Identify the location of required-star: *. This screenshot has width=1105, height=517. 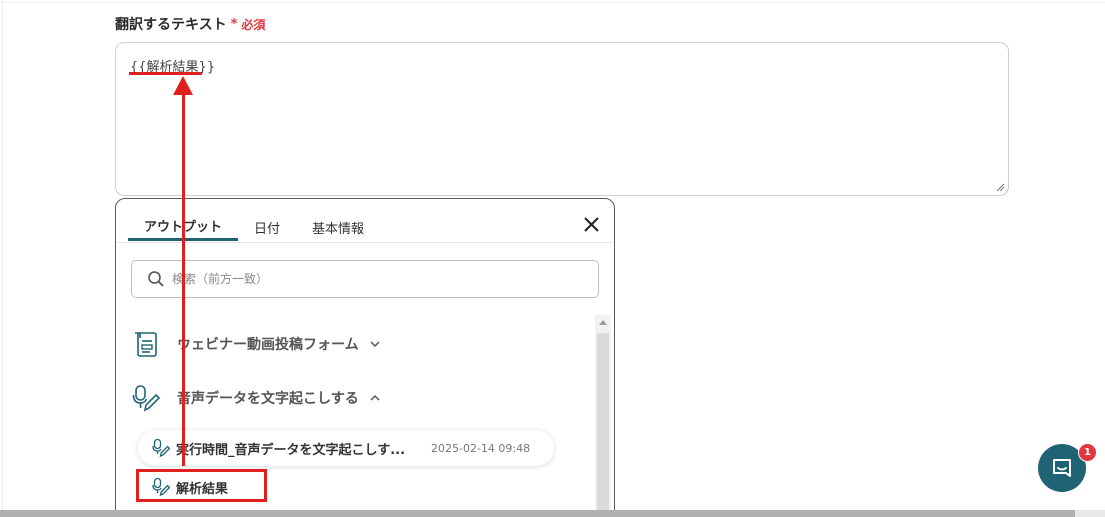
(234, 24).